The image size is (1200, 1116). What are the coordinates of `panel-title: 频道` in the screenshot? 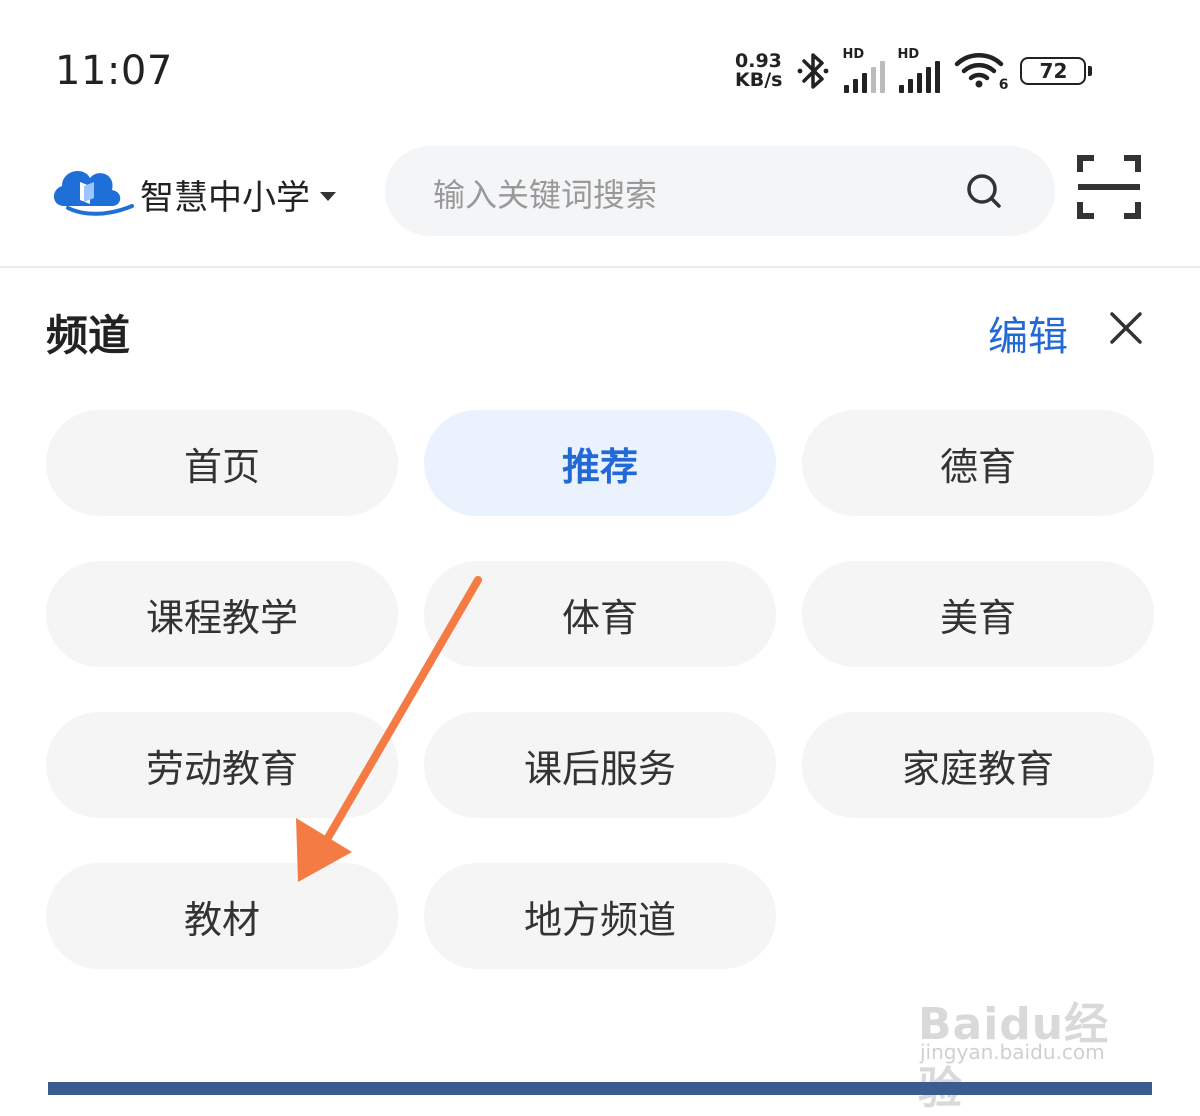 It's located at (88, 335).